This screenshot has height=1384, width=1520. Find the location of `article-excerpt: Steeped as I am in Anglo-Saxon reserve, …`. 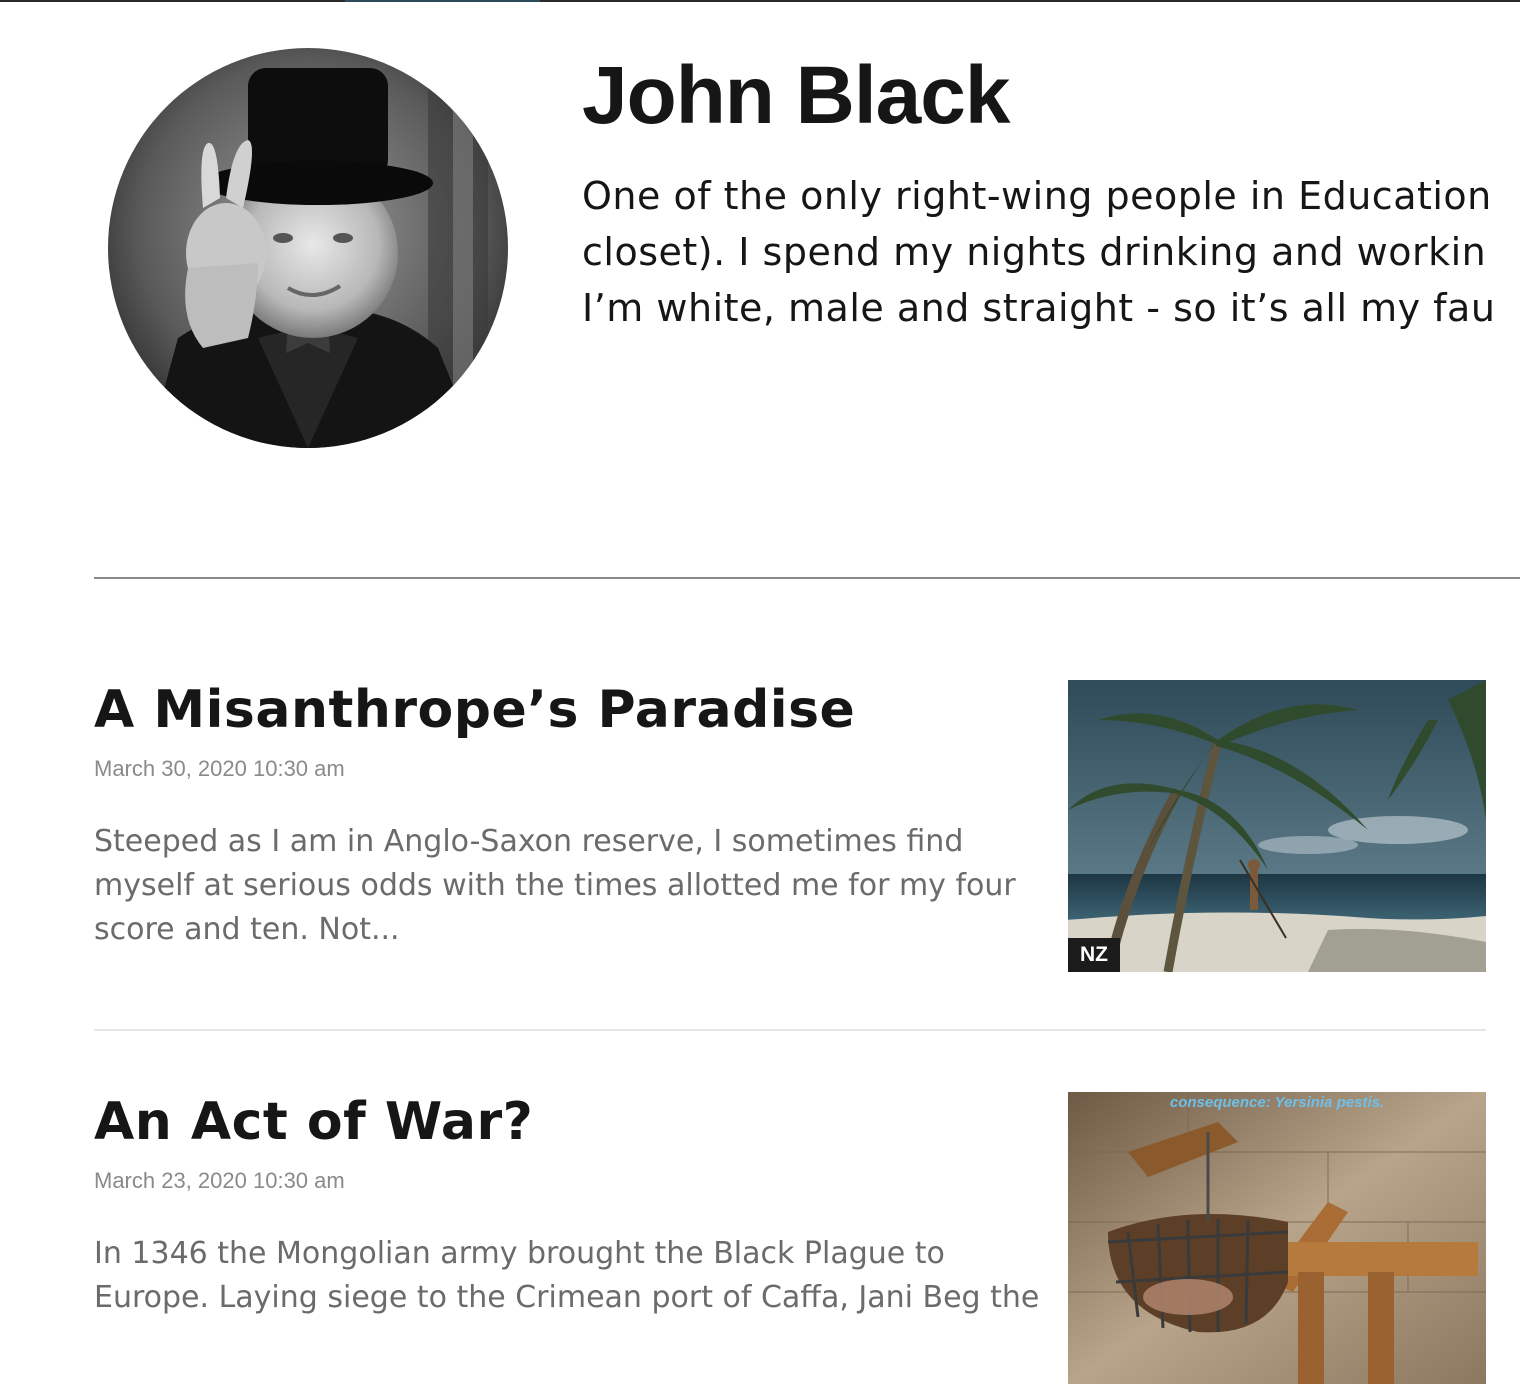

article-excerpt: Steeped as I am in Anglo-Saxon reserve, … is located at coordinates (564, 886).